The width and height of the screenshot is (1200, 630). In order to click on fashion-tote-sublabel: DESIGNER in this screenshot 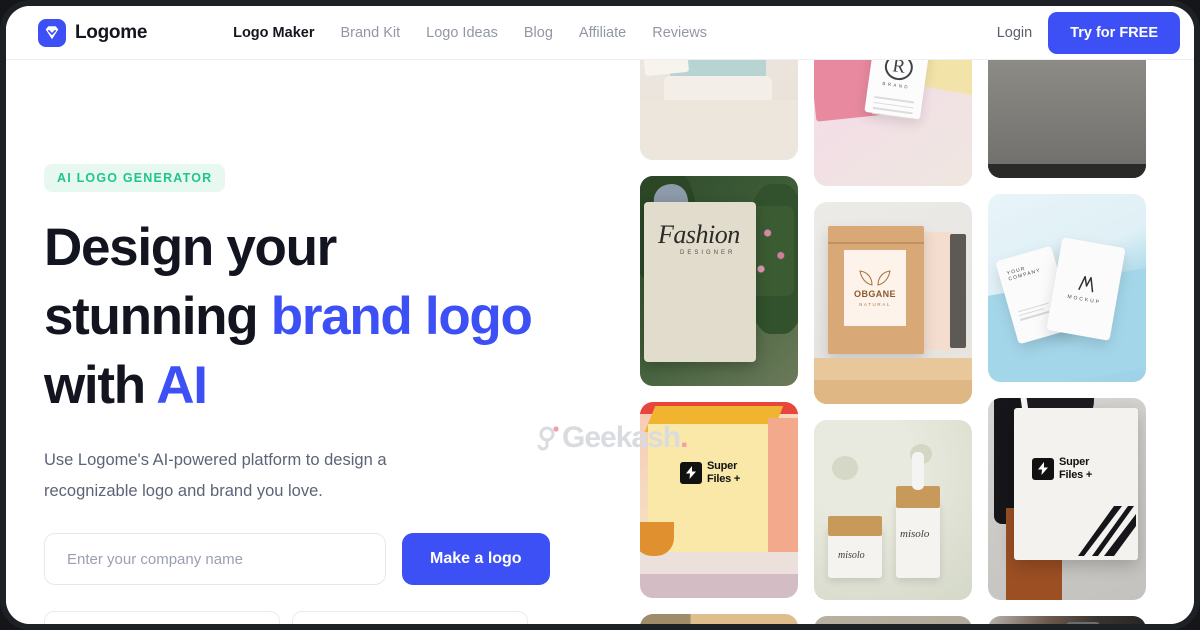, I will do `click(708, 253)`.